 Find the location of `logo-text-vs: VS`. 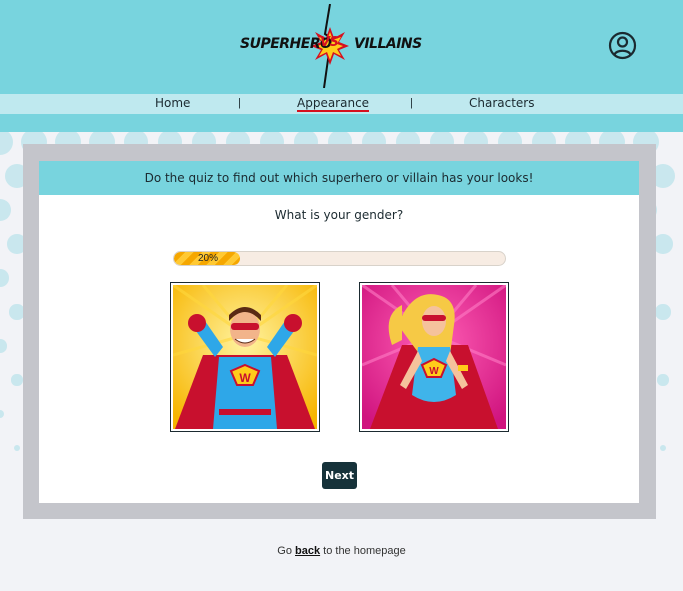

logo-text-vs: VS is located at coordinates (329, 42).